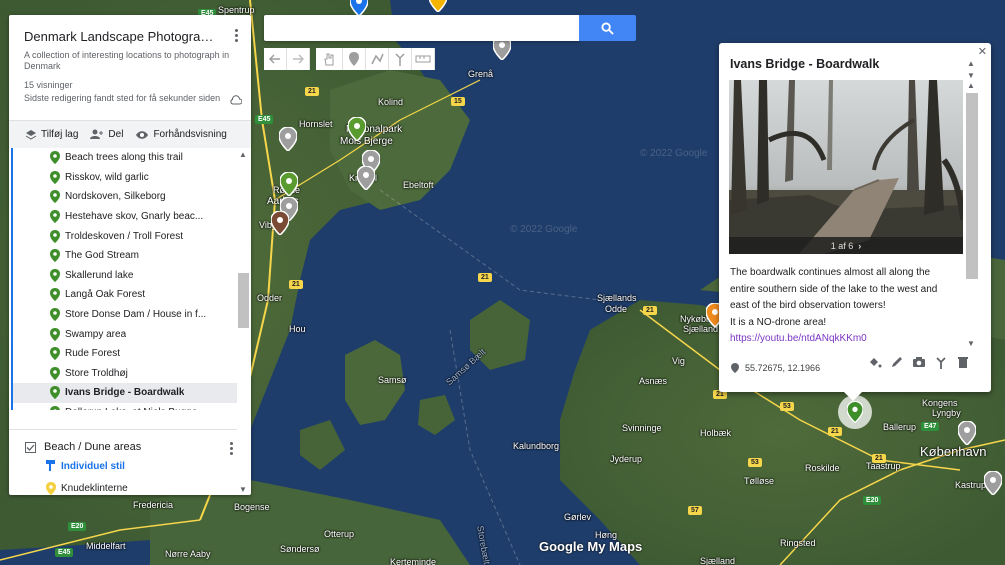 The image size is (1005, 565). What do you see at coordinates (124, 158) in the screenshot?
I see `list-item: Beach trees along this trail` at bounding box center [124, 158].